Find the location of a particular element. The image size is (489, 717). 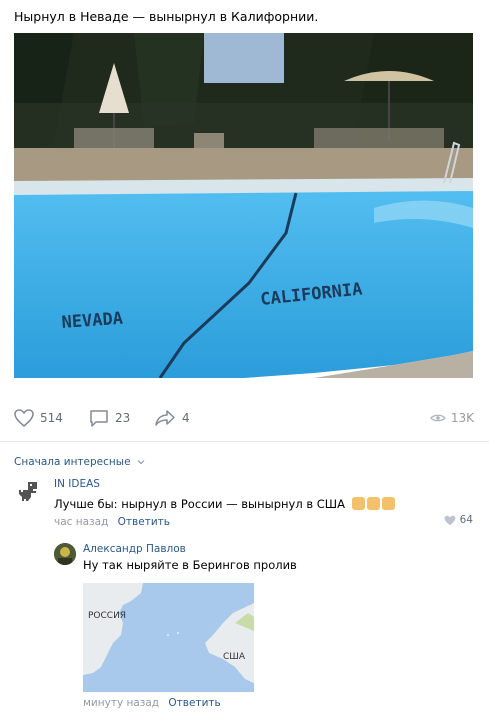

comment-count: 23 is located at coordinates (123, 418).